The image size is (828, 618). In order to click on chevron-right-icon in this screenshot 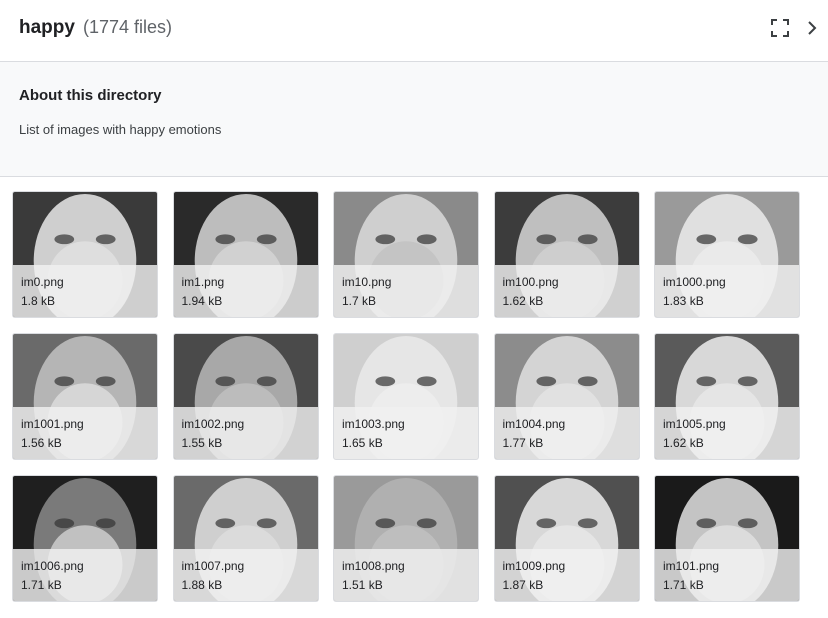, I will do `click(812, 28)`.